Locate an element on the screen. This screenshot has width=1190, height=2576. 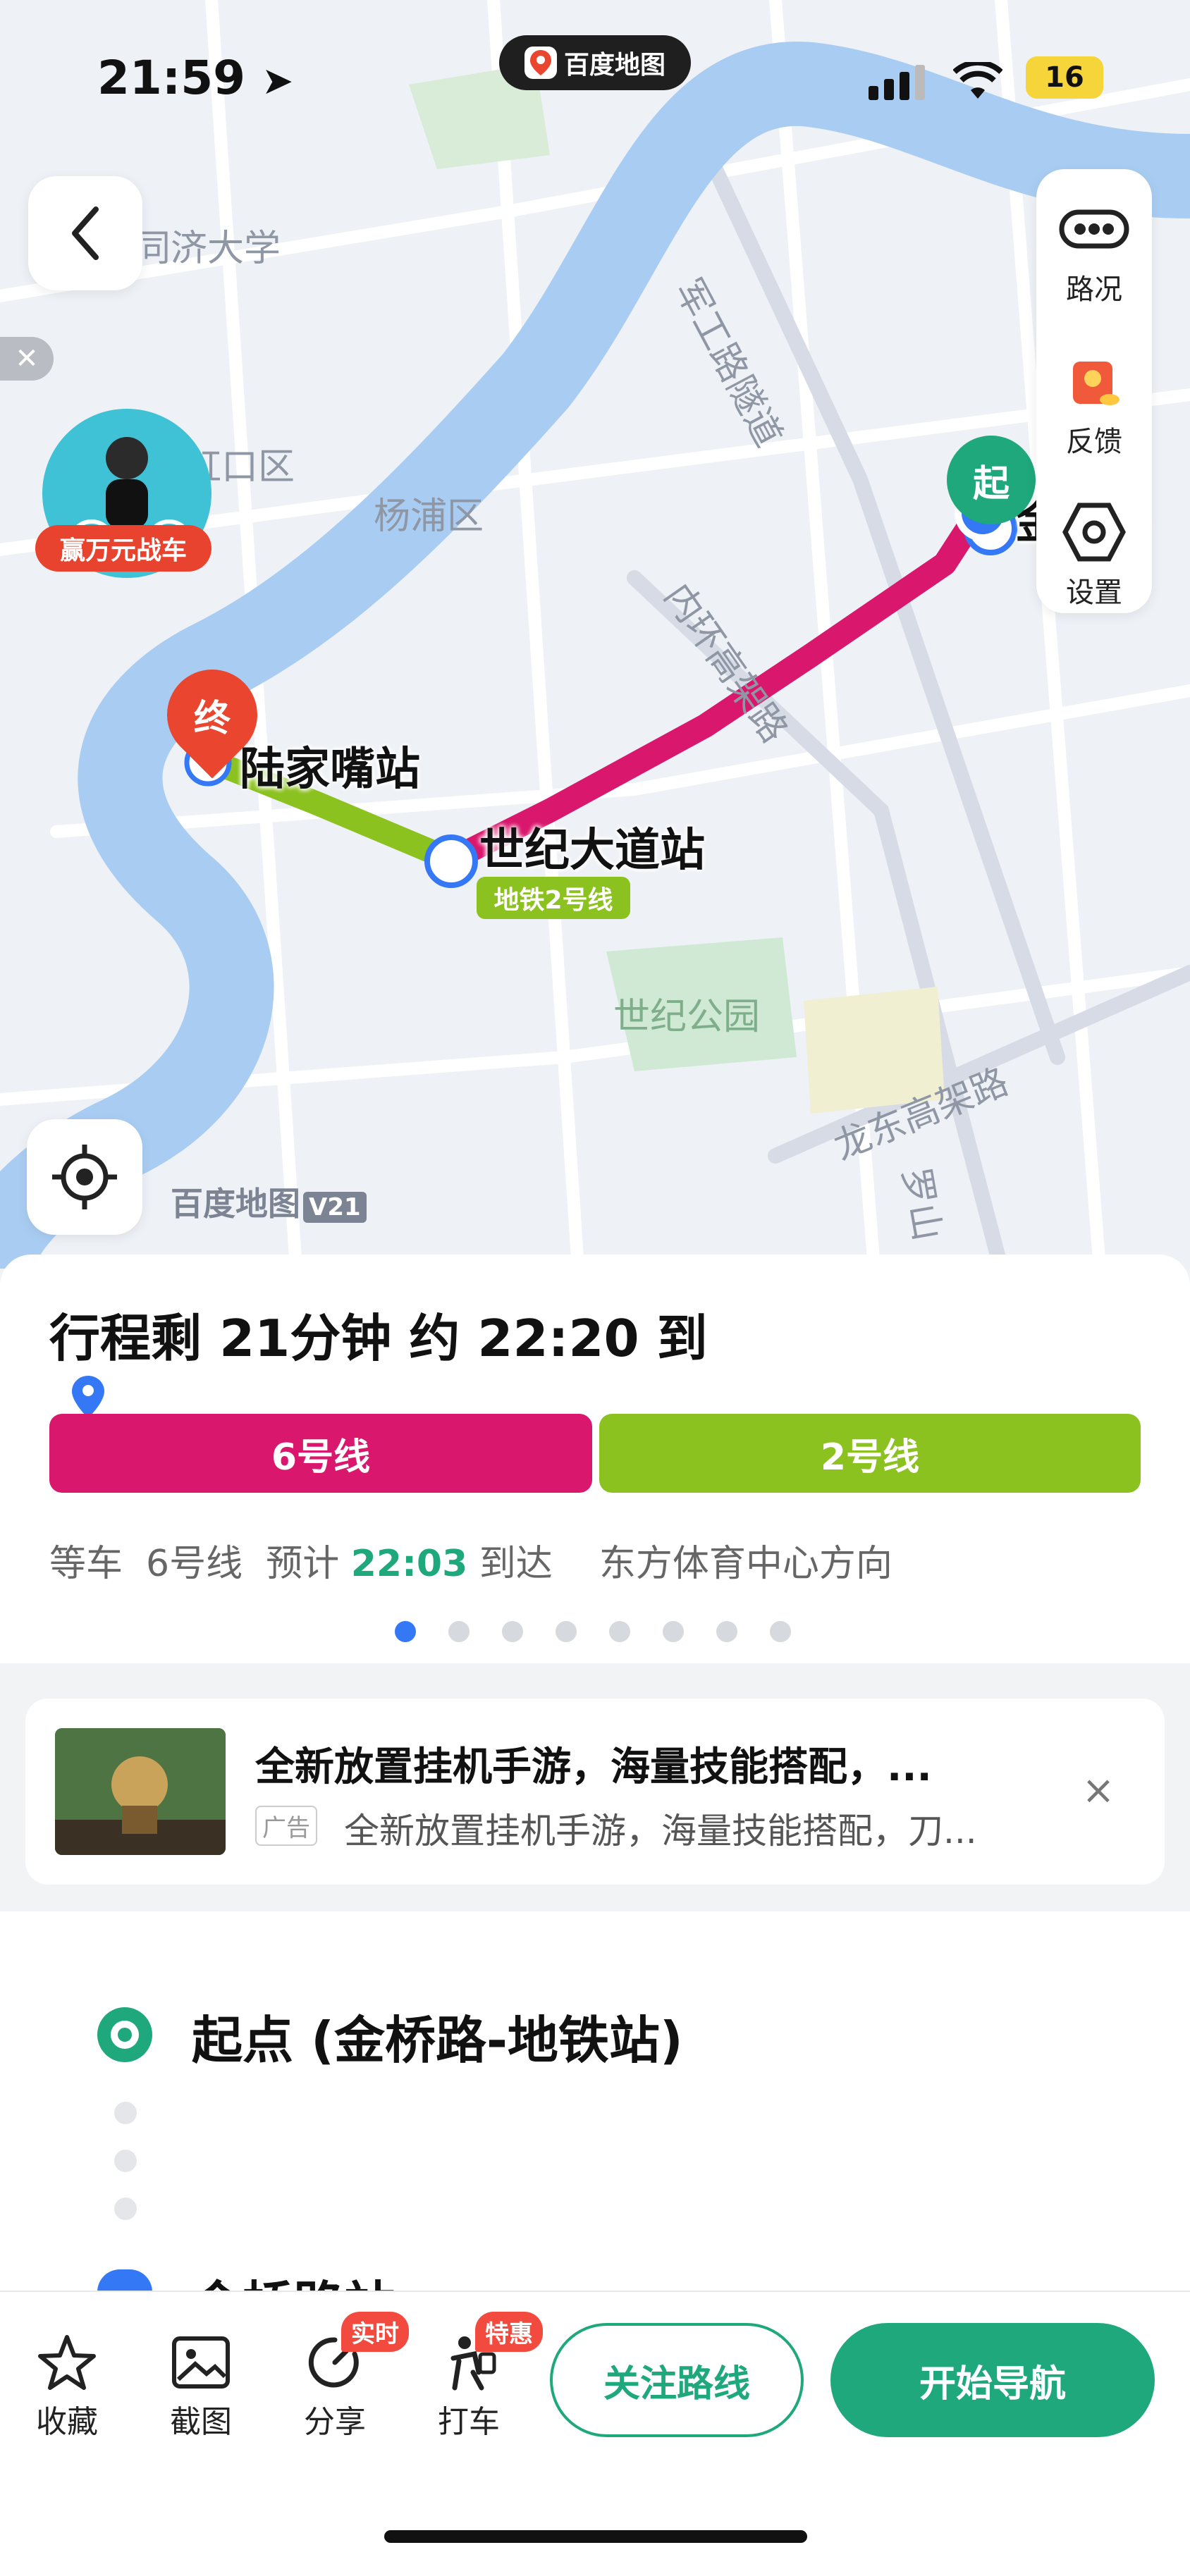
status-time-text: 21:59 is located at coordinates (172, 78).